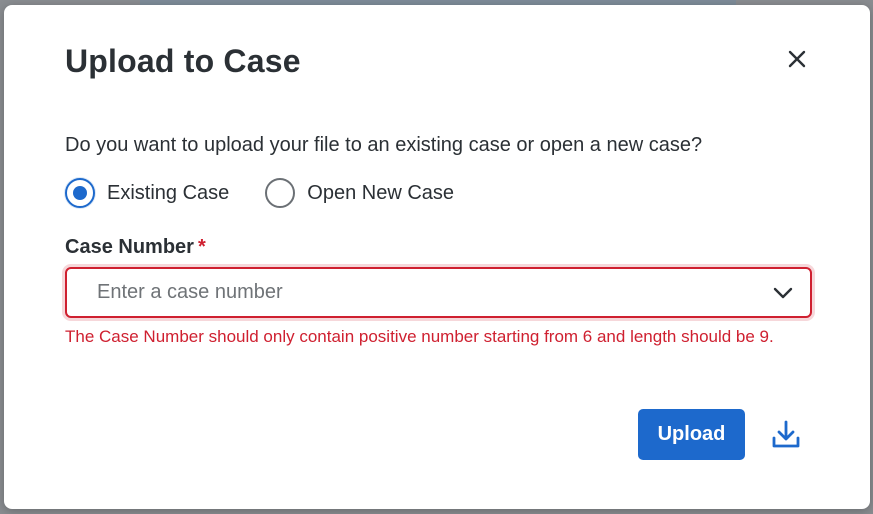  Describe the element at coordinates (129, 247) in the screenshot. I see `case-number-label-text: Case Number` at that location.